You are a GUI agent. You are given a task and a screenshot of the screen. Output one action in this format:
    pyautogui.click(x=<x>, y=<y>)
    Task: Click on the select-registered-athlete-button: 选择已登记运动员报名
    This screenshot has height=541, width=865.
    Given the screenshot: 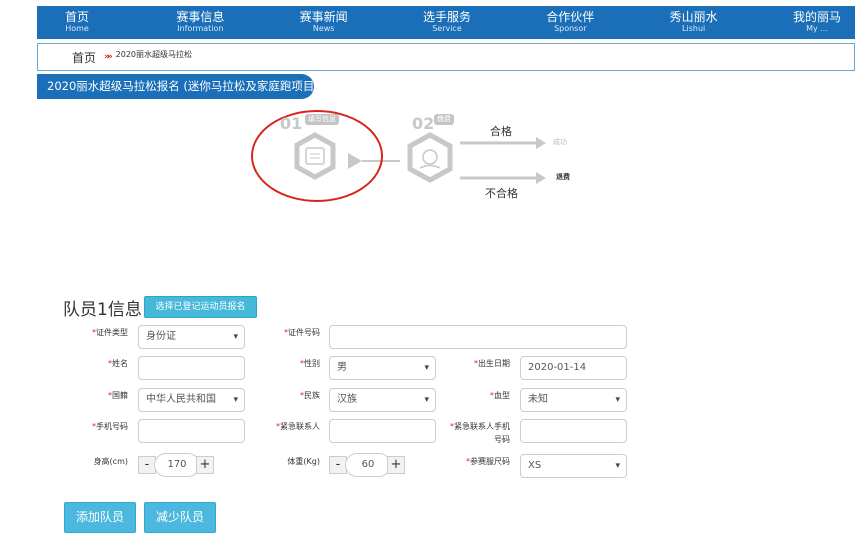 What is the action you would take?
    pyautogui.click(x=200, y=307)
    